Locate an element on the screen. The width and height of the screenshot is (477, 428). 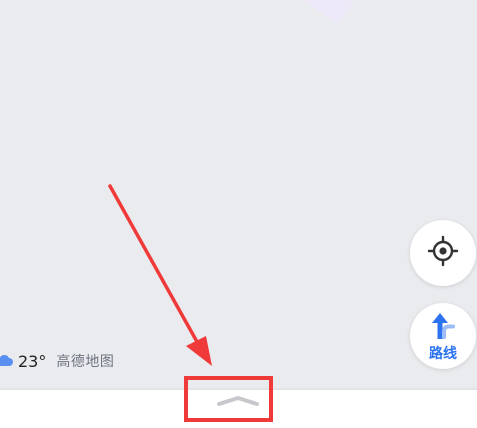
crosshair-icon is located at coordinates (443, 253).